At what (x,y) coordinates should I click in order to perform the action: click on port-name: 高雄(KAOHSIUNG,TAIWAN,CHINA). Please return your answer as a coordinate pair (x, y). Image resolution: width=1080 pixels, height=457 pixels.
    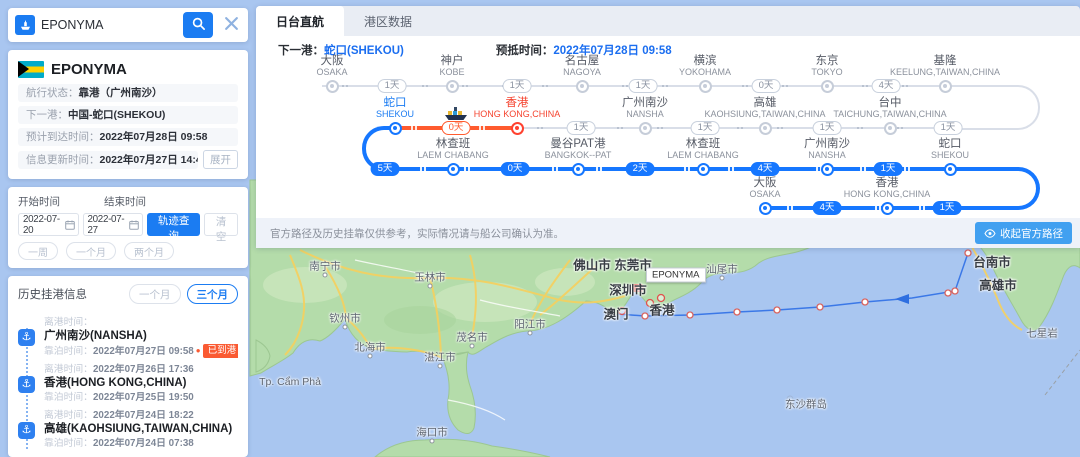
    Looking at the image, I should click on (138, 429).